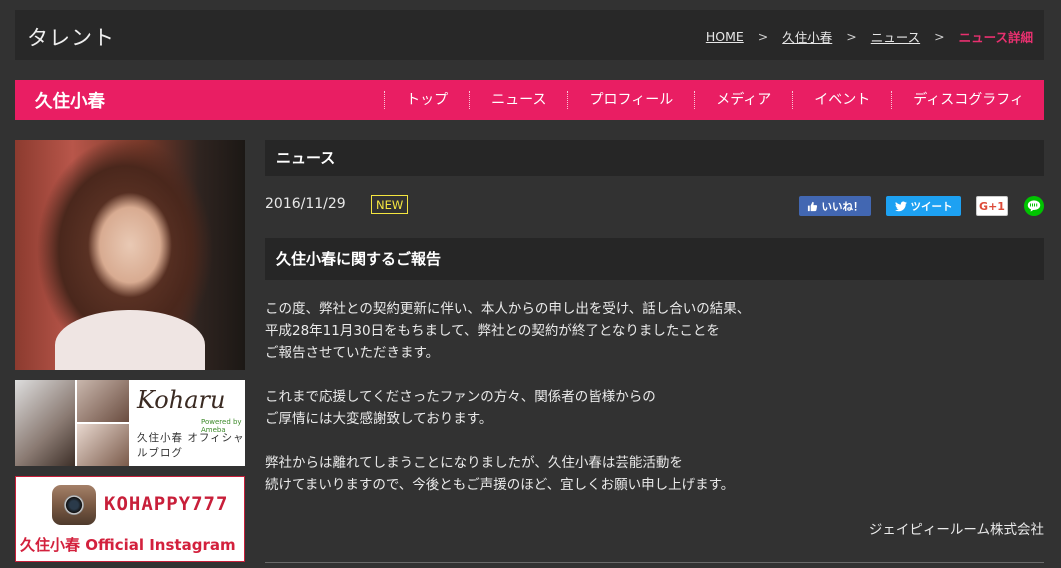 The image size is (1061, 568). Describe the element at coordinates (128, 545) in the screenshot. I see `instagram-caption: 久住小春 Official Instagram` at that location.